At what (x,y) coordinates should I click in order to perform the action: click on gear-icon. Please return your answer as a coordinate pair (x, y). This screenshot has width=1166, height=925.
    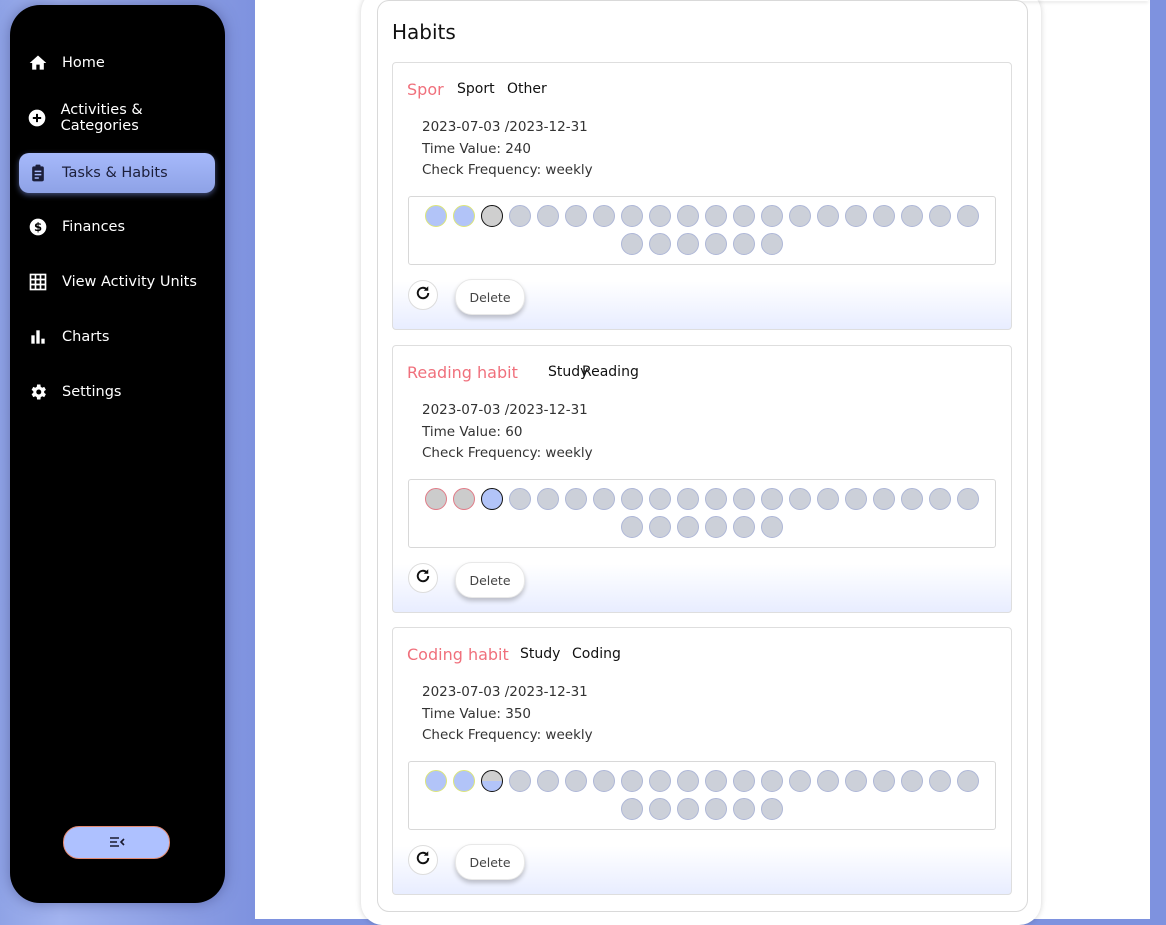
    Looking at the image, I should click on (38, 392).